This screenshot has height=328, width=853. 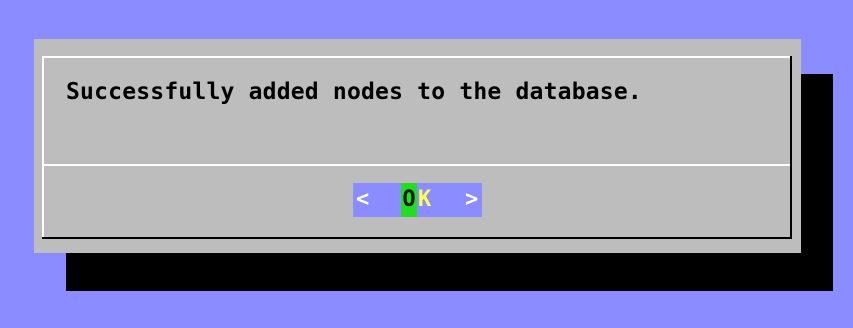 I want to click on dialog-frame-top, so click(x=417, y=57).